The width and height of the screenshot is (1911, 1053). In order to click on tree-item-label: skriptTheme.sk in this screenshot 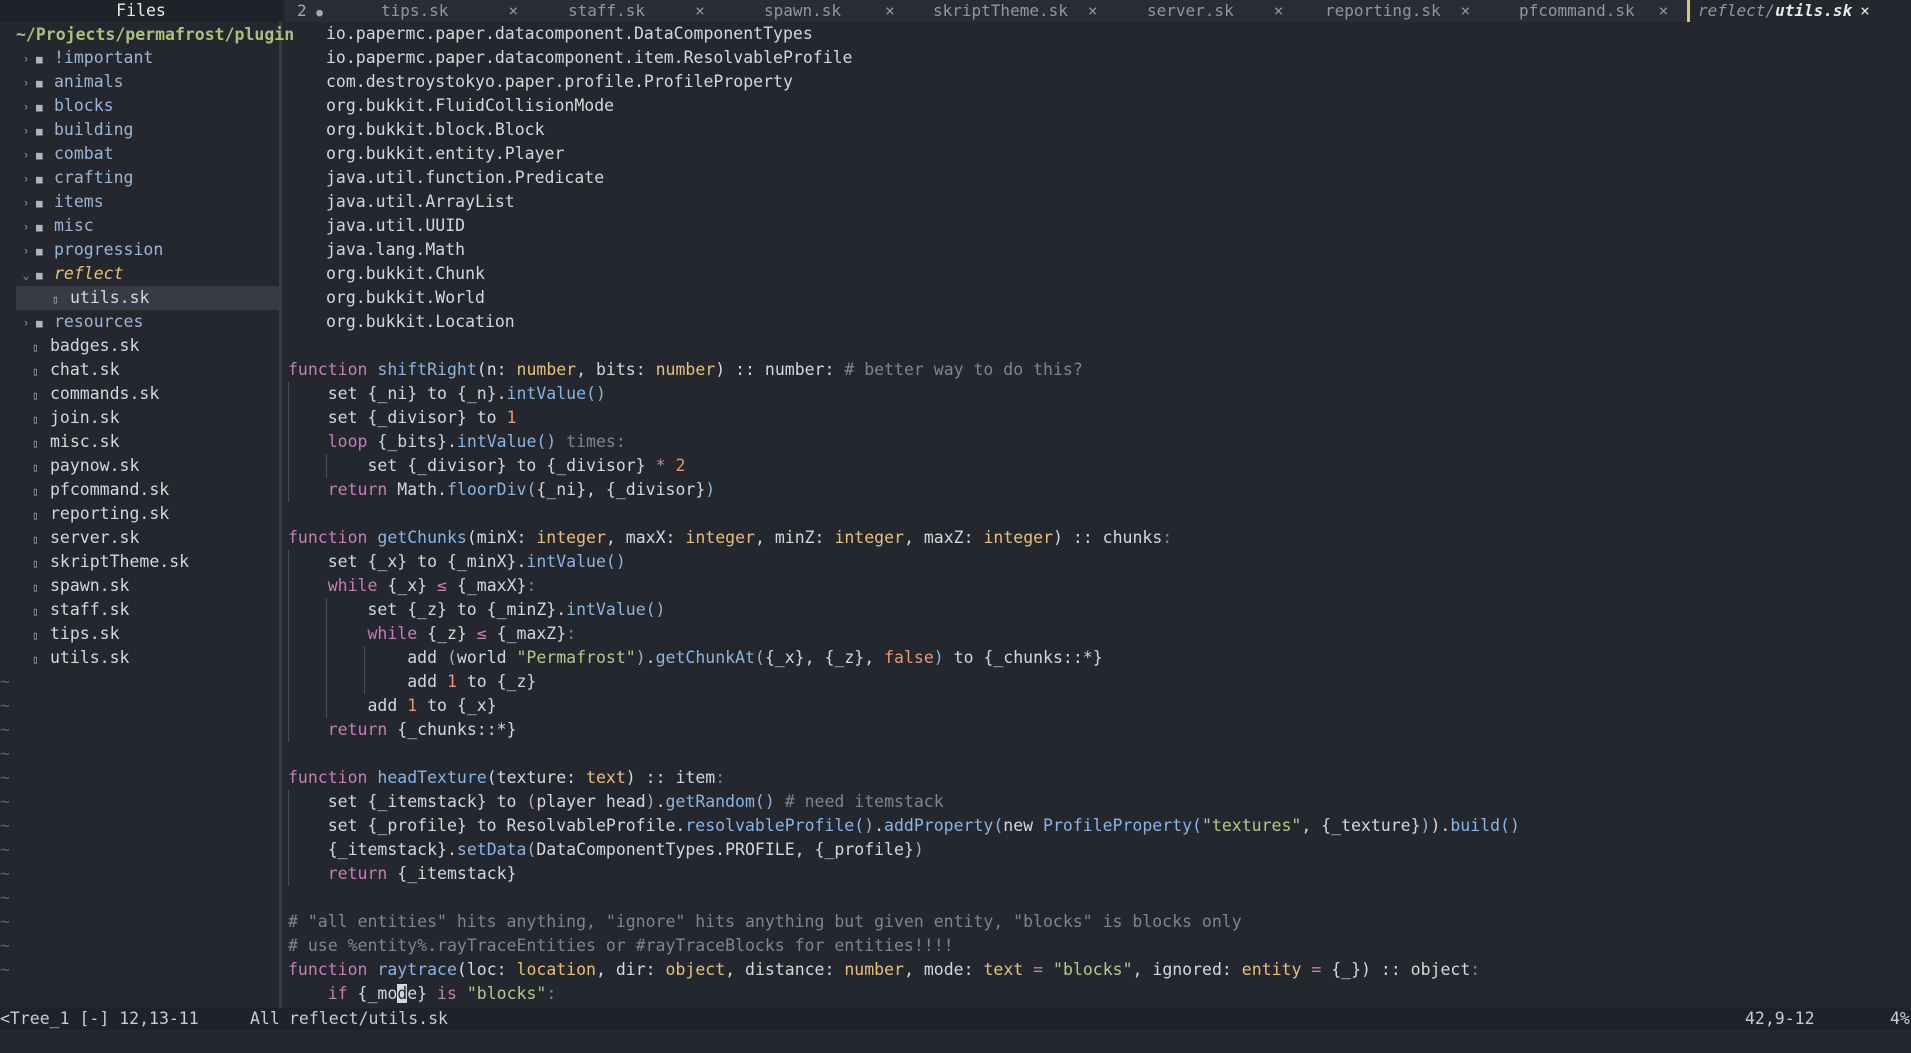, I will do `click(120, 561)`.